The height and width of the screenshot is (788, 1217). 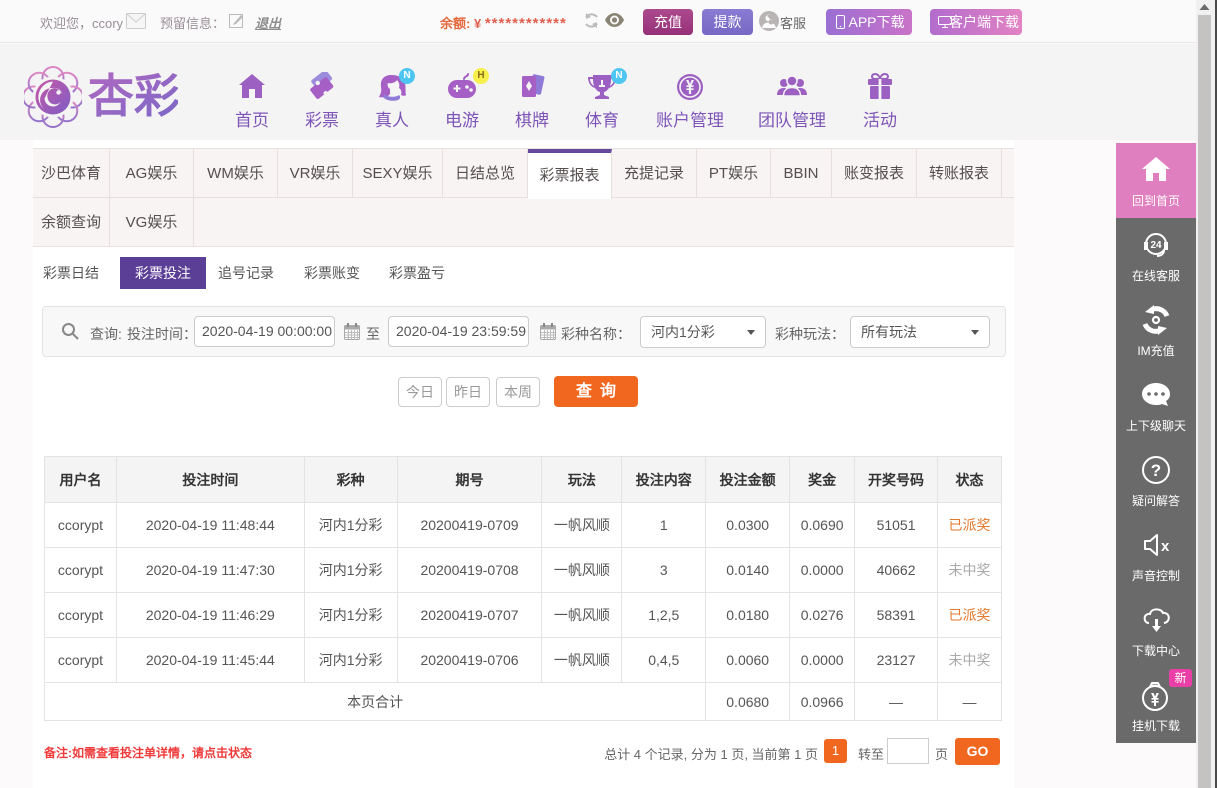 I want to click on svg-text: 24, so click(x=1156, y=245).